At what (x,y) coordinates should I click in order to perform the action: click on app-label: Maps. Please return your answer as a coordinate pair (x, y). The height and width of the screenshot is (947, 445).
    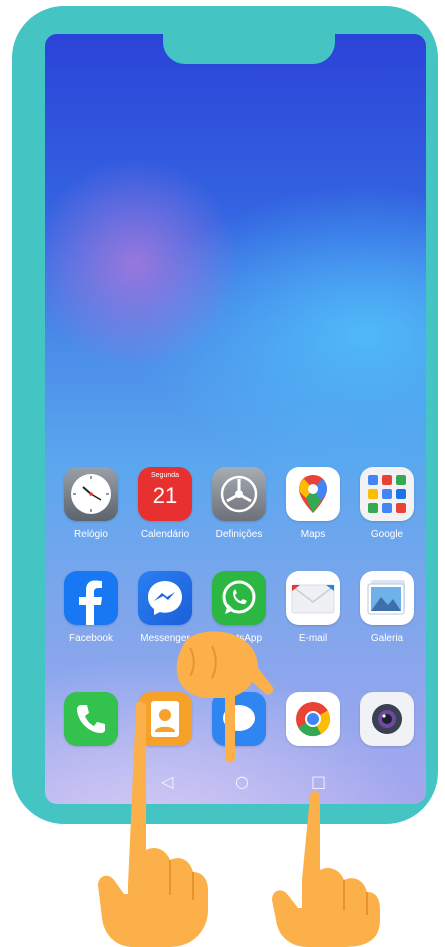
    Looking at the image, I should click on (313, 534).